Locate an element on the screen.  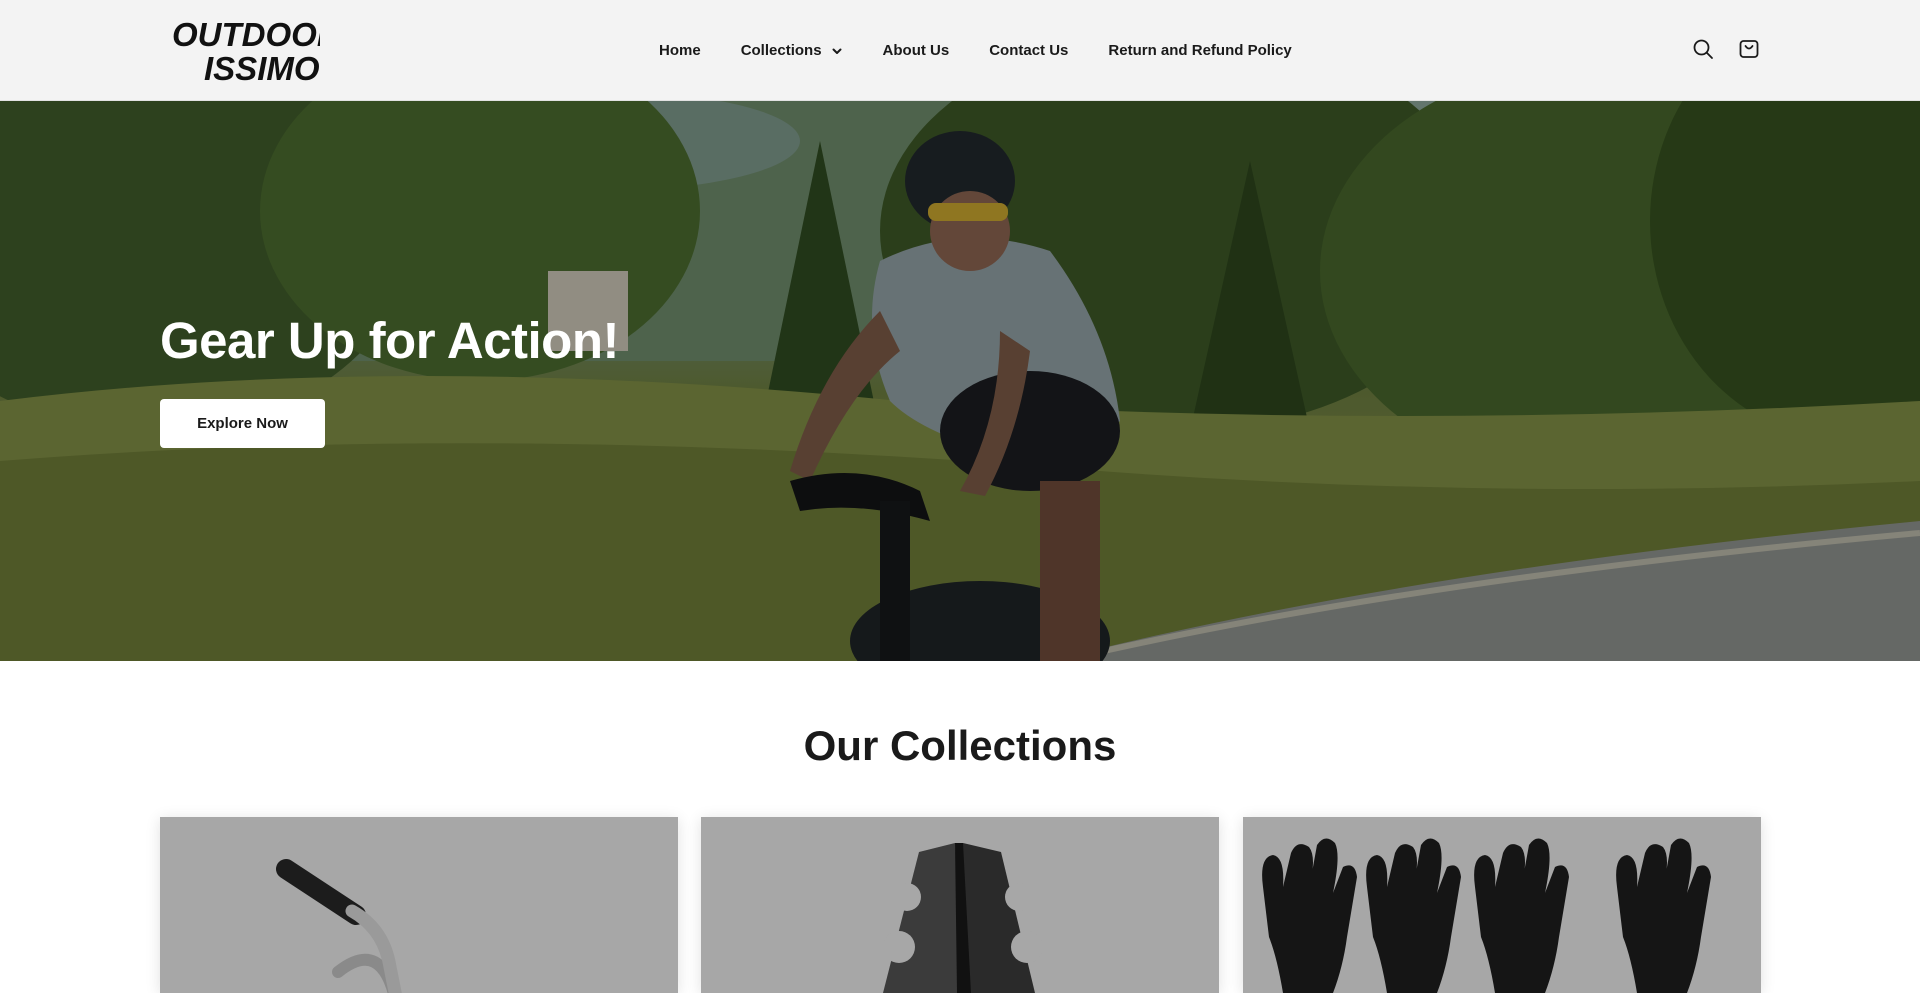
cart-icon is located at coordinates (1749, 49).